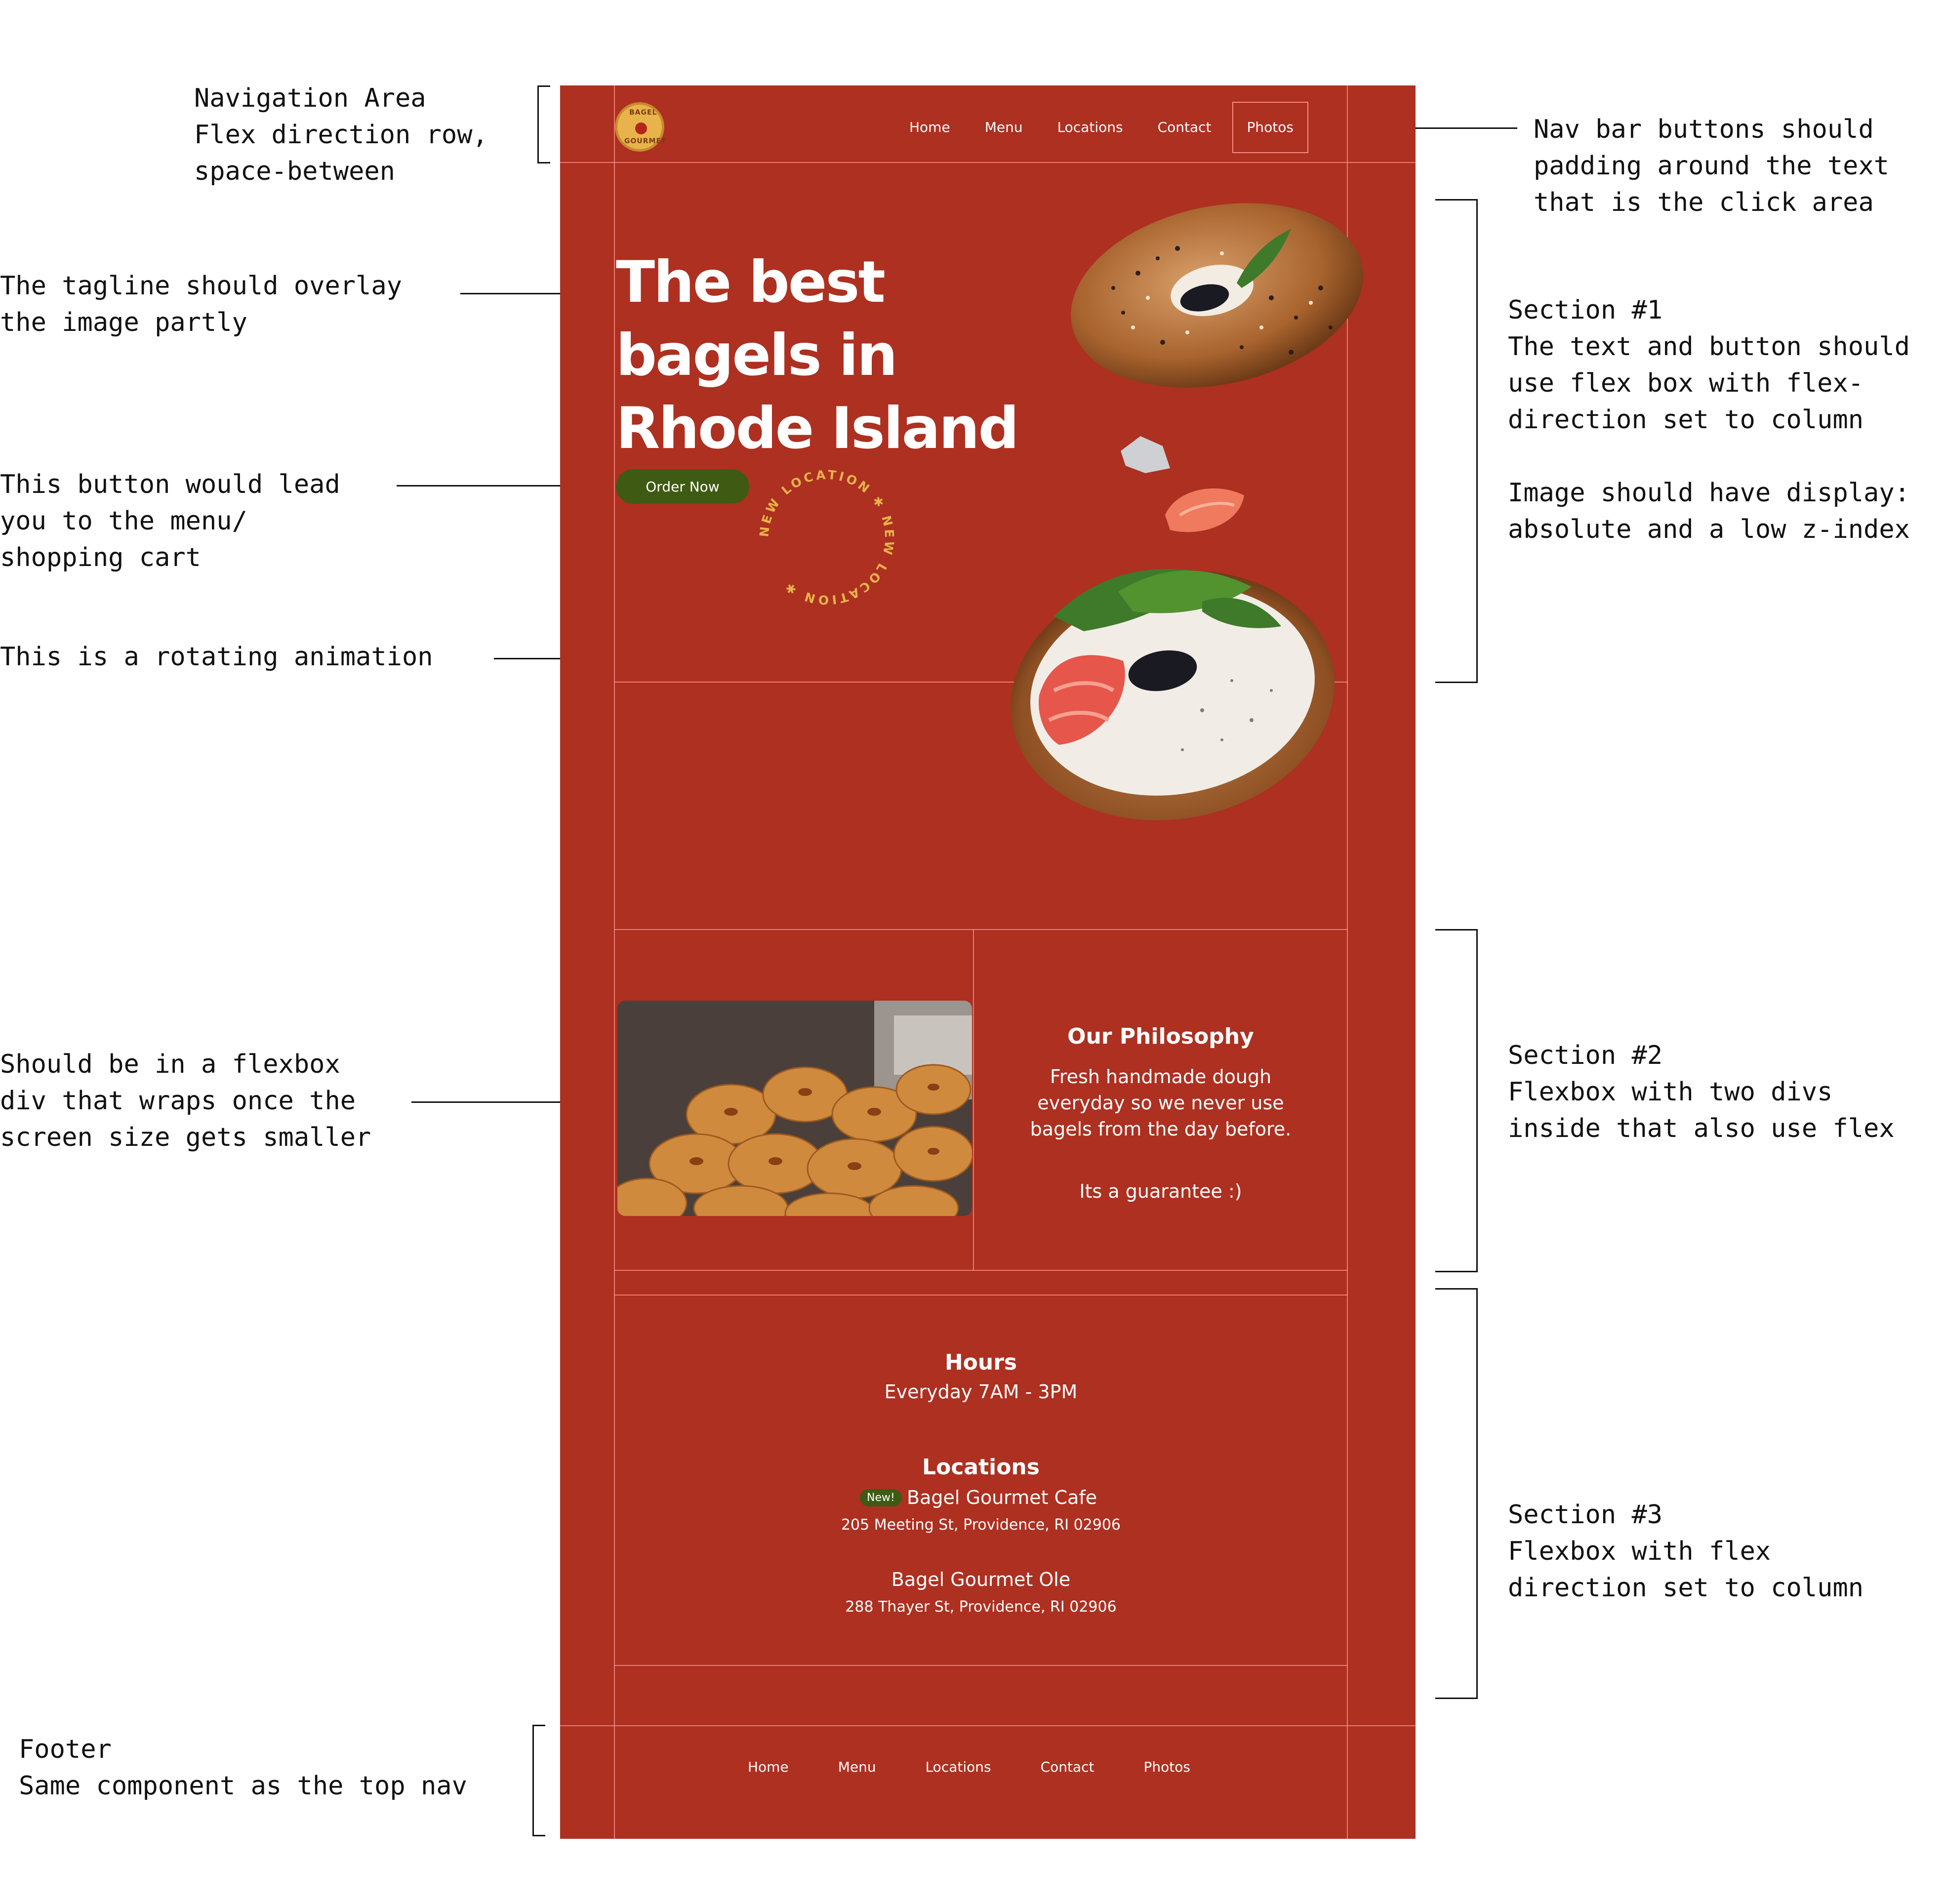  I want to click on guide-sec2-bottom, so click(981, 1271).